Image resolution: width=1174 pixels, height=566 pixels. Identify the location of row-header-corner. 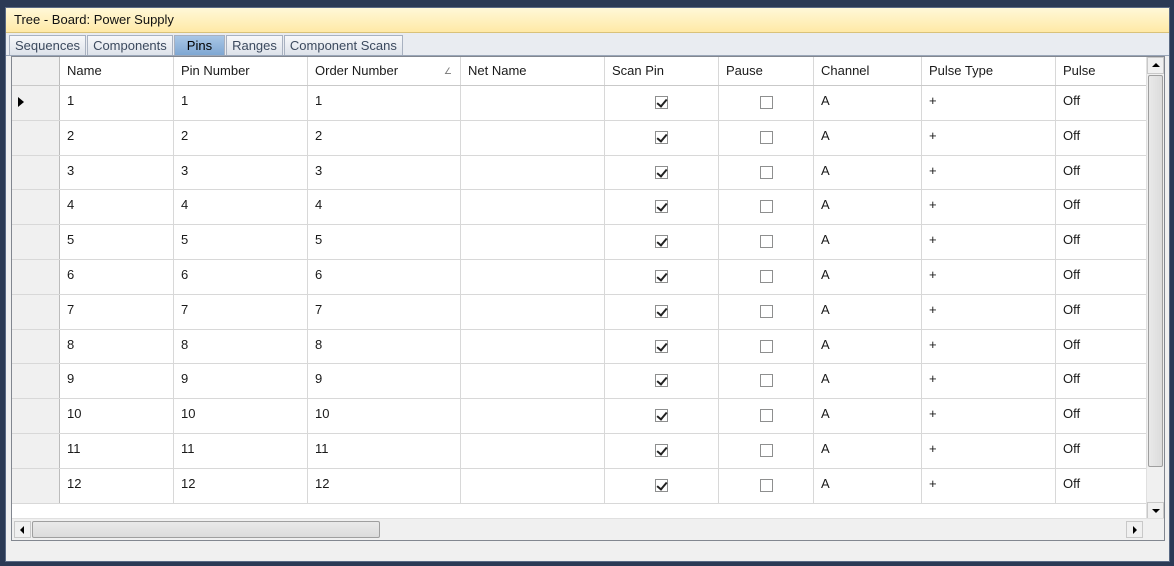
(36, 71).